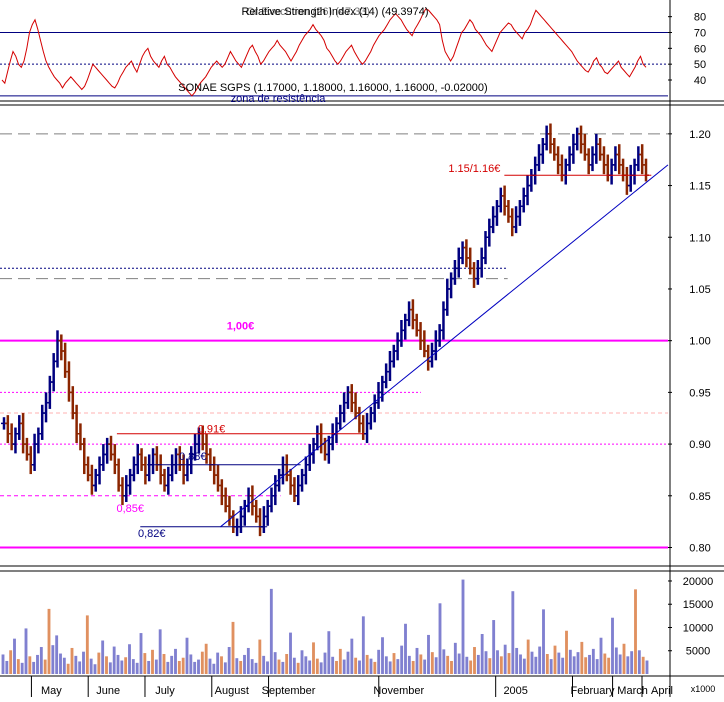 The height and width of the screenshot is (702, 724). Describe the element at coordinates (700, 65) in the screenshot. I see `rsi-tick-label: 50` at that location.